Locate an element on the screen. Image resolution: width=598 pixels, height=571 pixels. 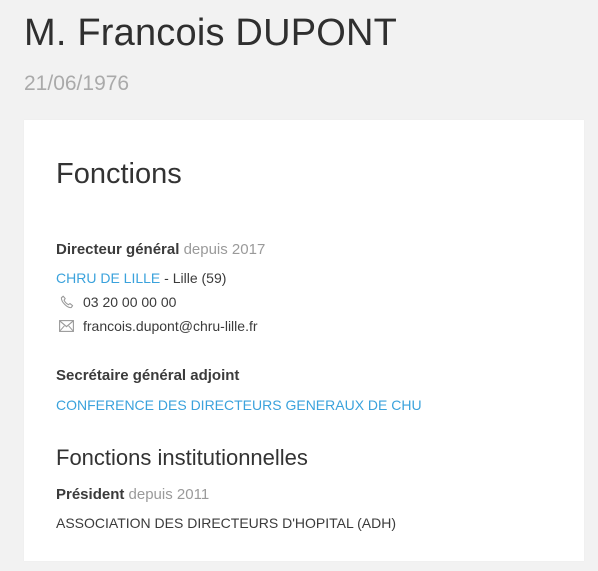
email-line: francois.dupont@chru-lille.fr is located at coordinates (157, 326).